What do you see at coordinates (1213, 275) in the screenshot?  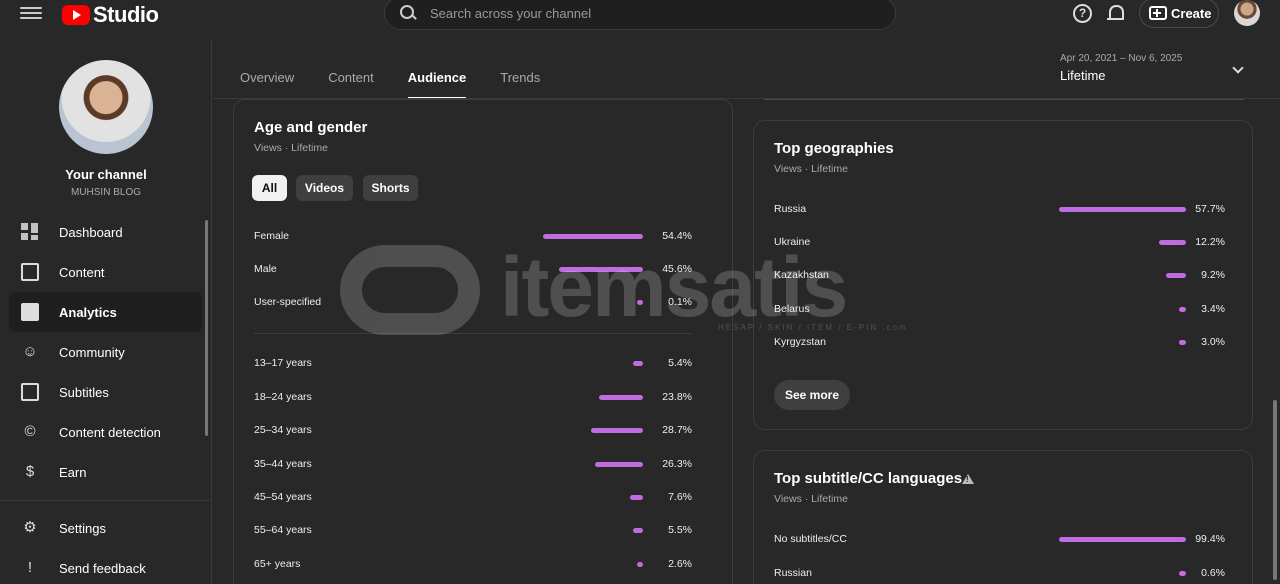 I see `geo-pct-kazakhstan: 9.2%` at bounding box center [1213, 275].